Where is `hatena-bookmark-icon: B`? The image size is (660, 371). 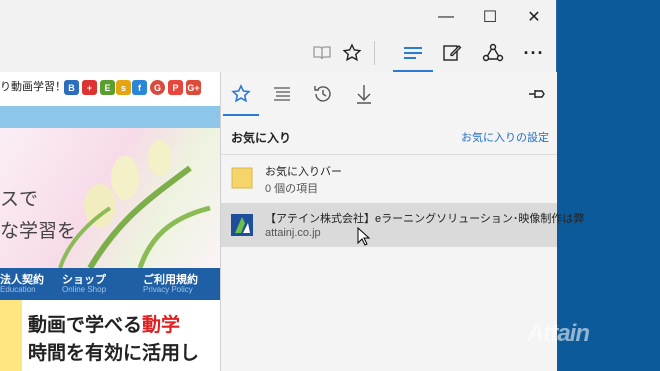 hatena-bookmark-icon: B is located at coordinates (71, 87).